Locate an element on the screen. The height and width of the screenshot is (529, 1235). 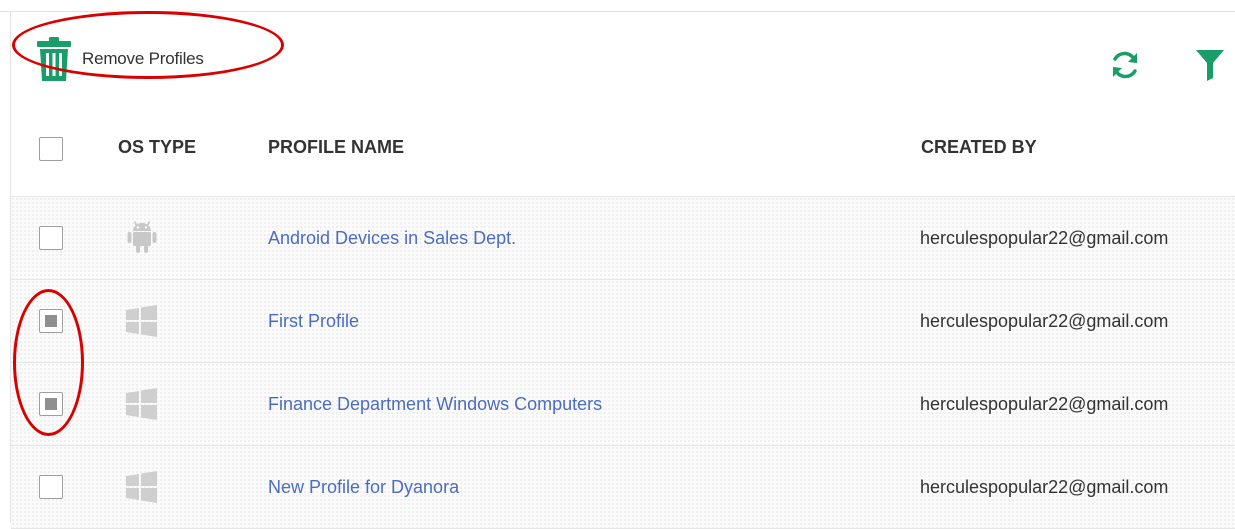
remove-profiles-label: Remove Profiles is located at coordinates (143, 58).